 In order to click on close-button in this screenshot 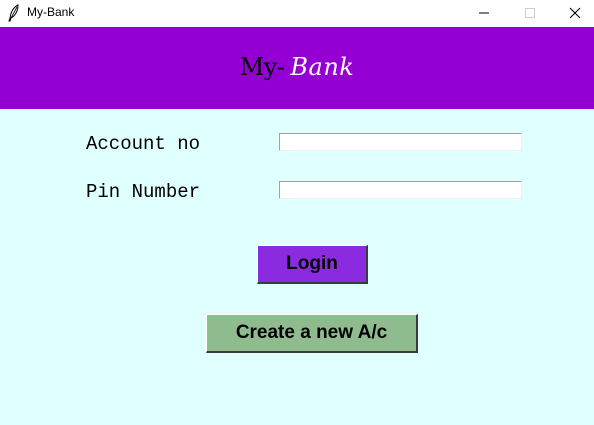, I will do `click(573, 13)`.